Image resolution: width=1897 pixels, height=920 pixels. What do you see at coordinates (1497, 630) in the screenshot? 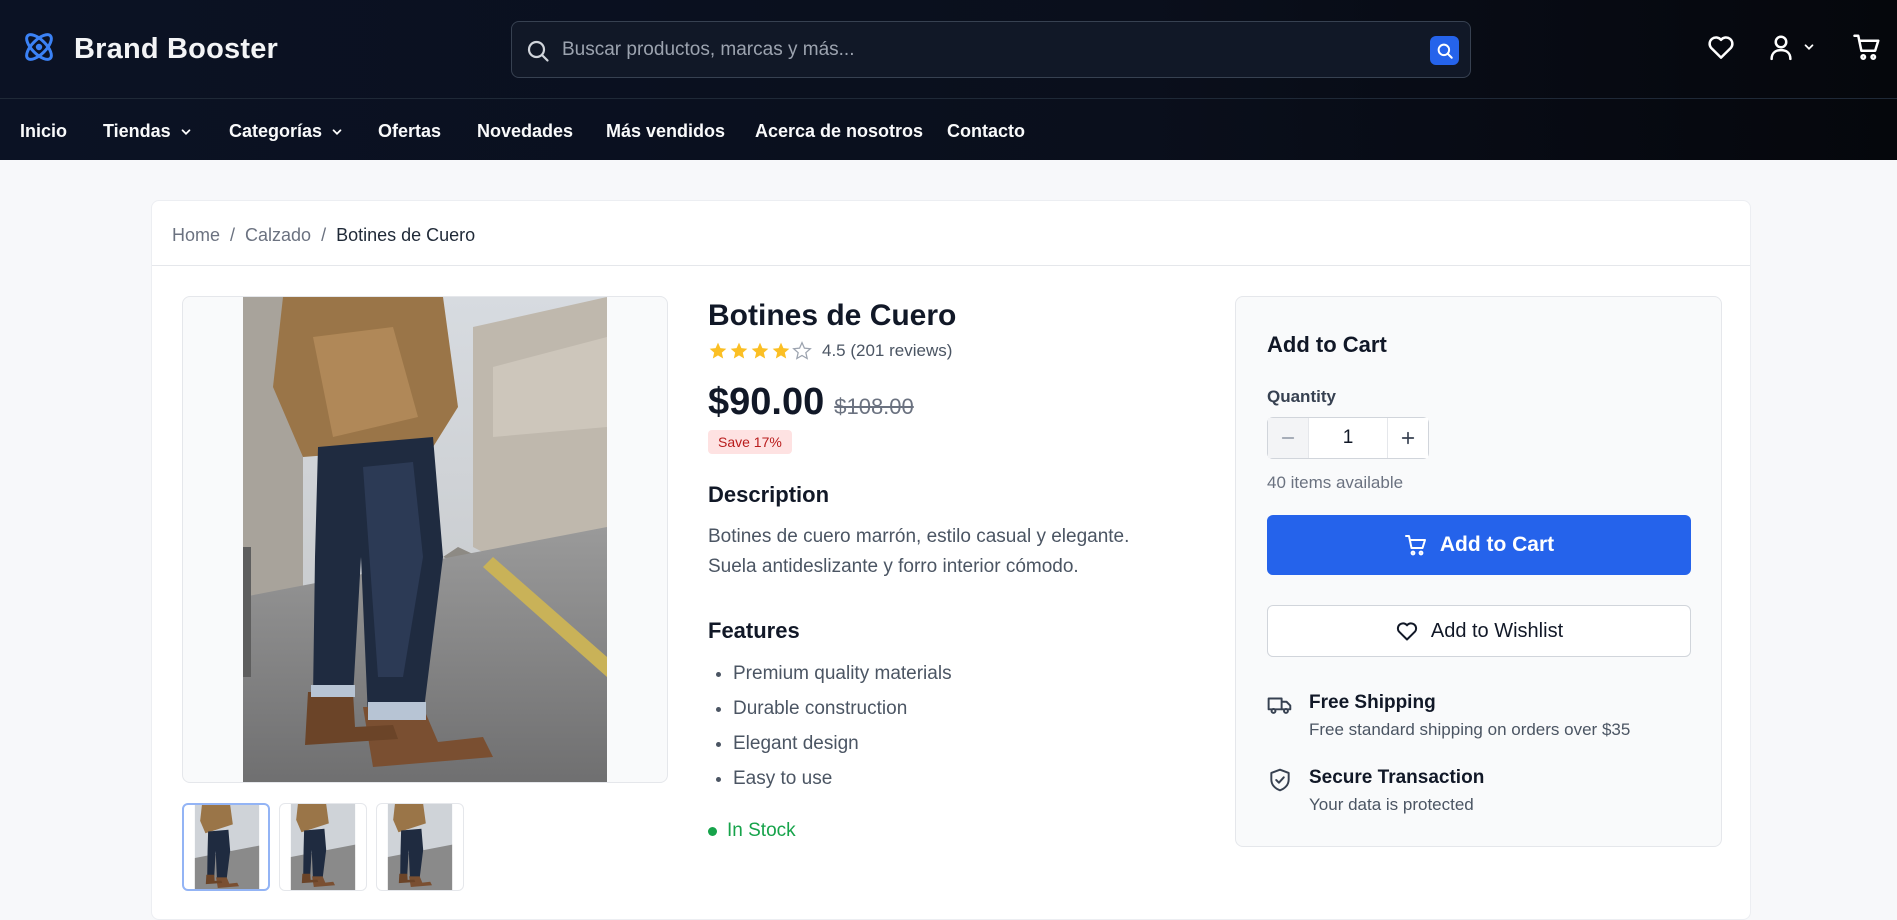
I see `add-to-wishlist-label: Add to Wishlist` at bounding box center [1497, 630].